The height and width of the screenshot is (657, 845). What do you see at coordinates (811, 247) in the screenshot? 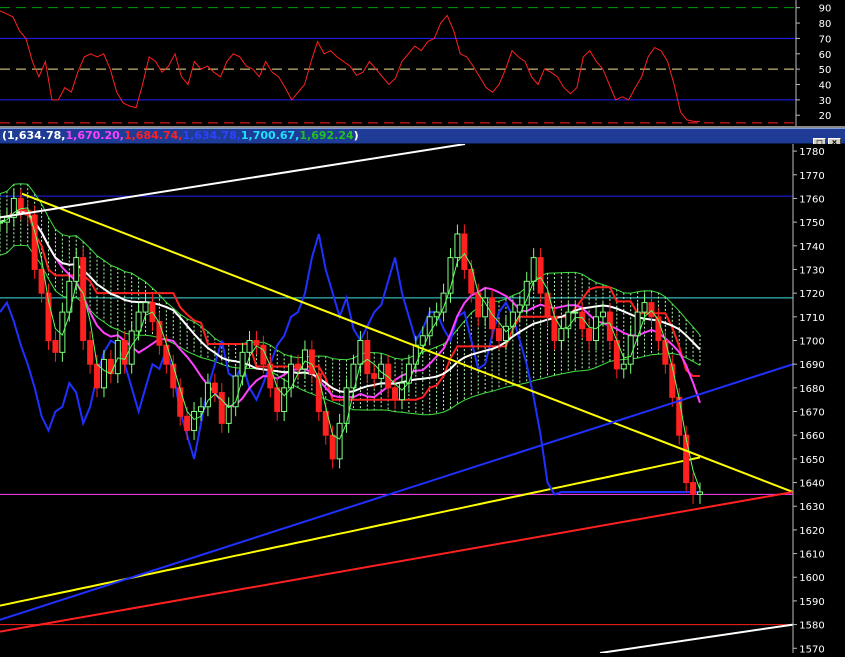
I see `price-tick-label: 1740` at bounding box center [811, 247].